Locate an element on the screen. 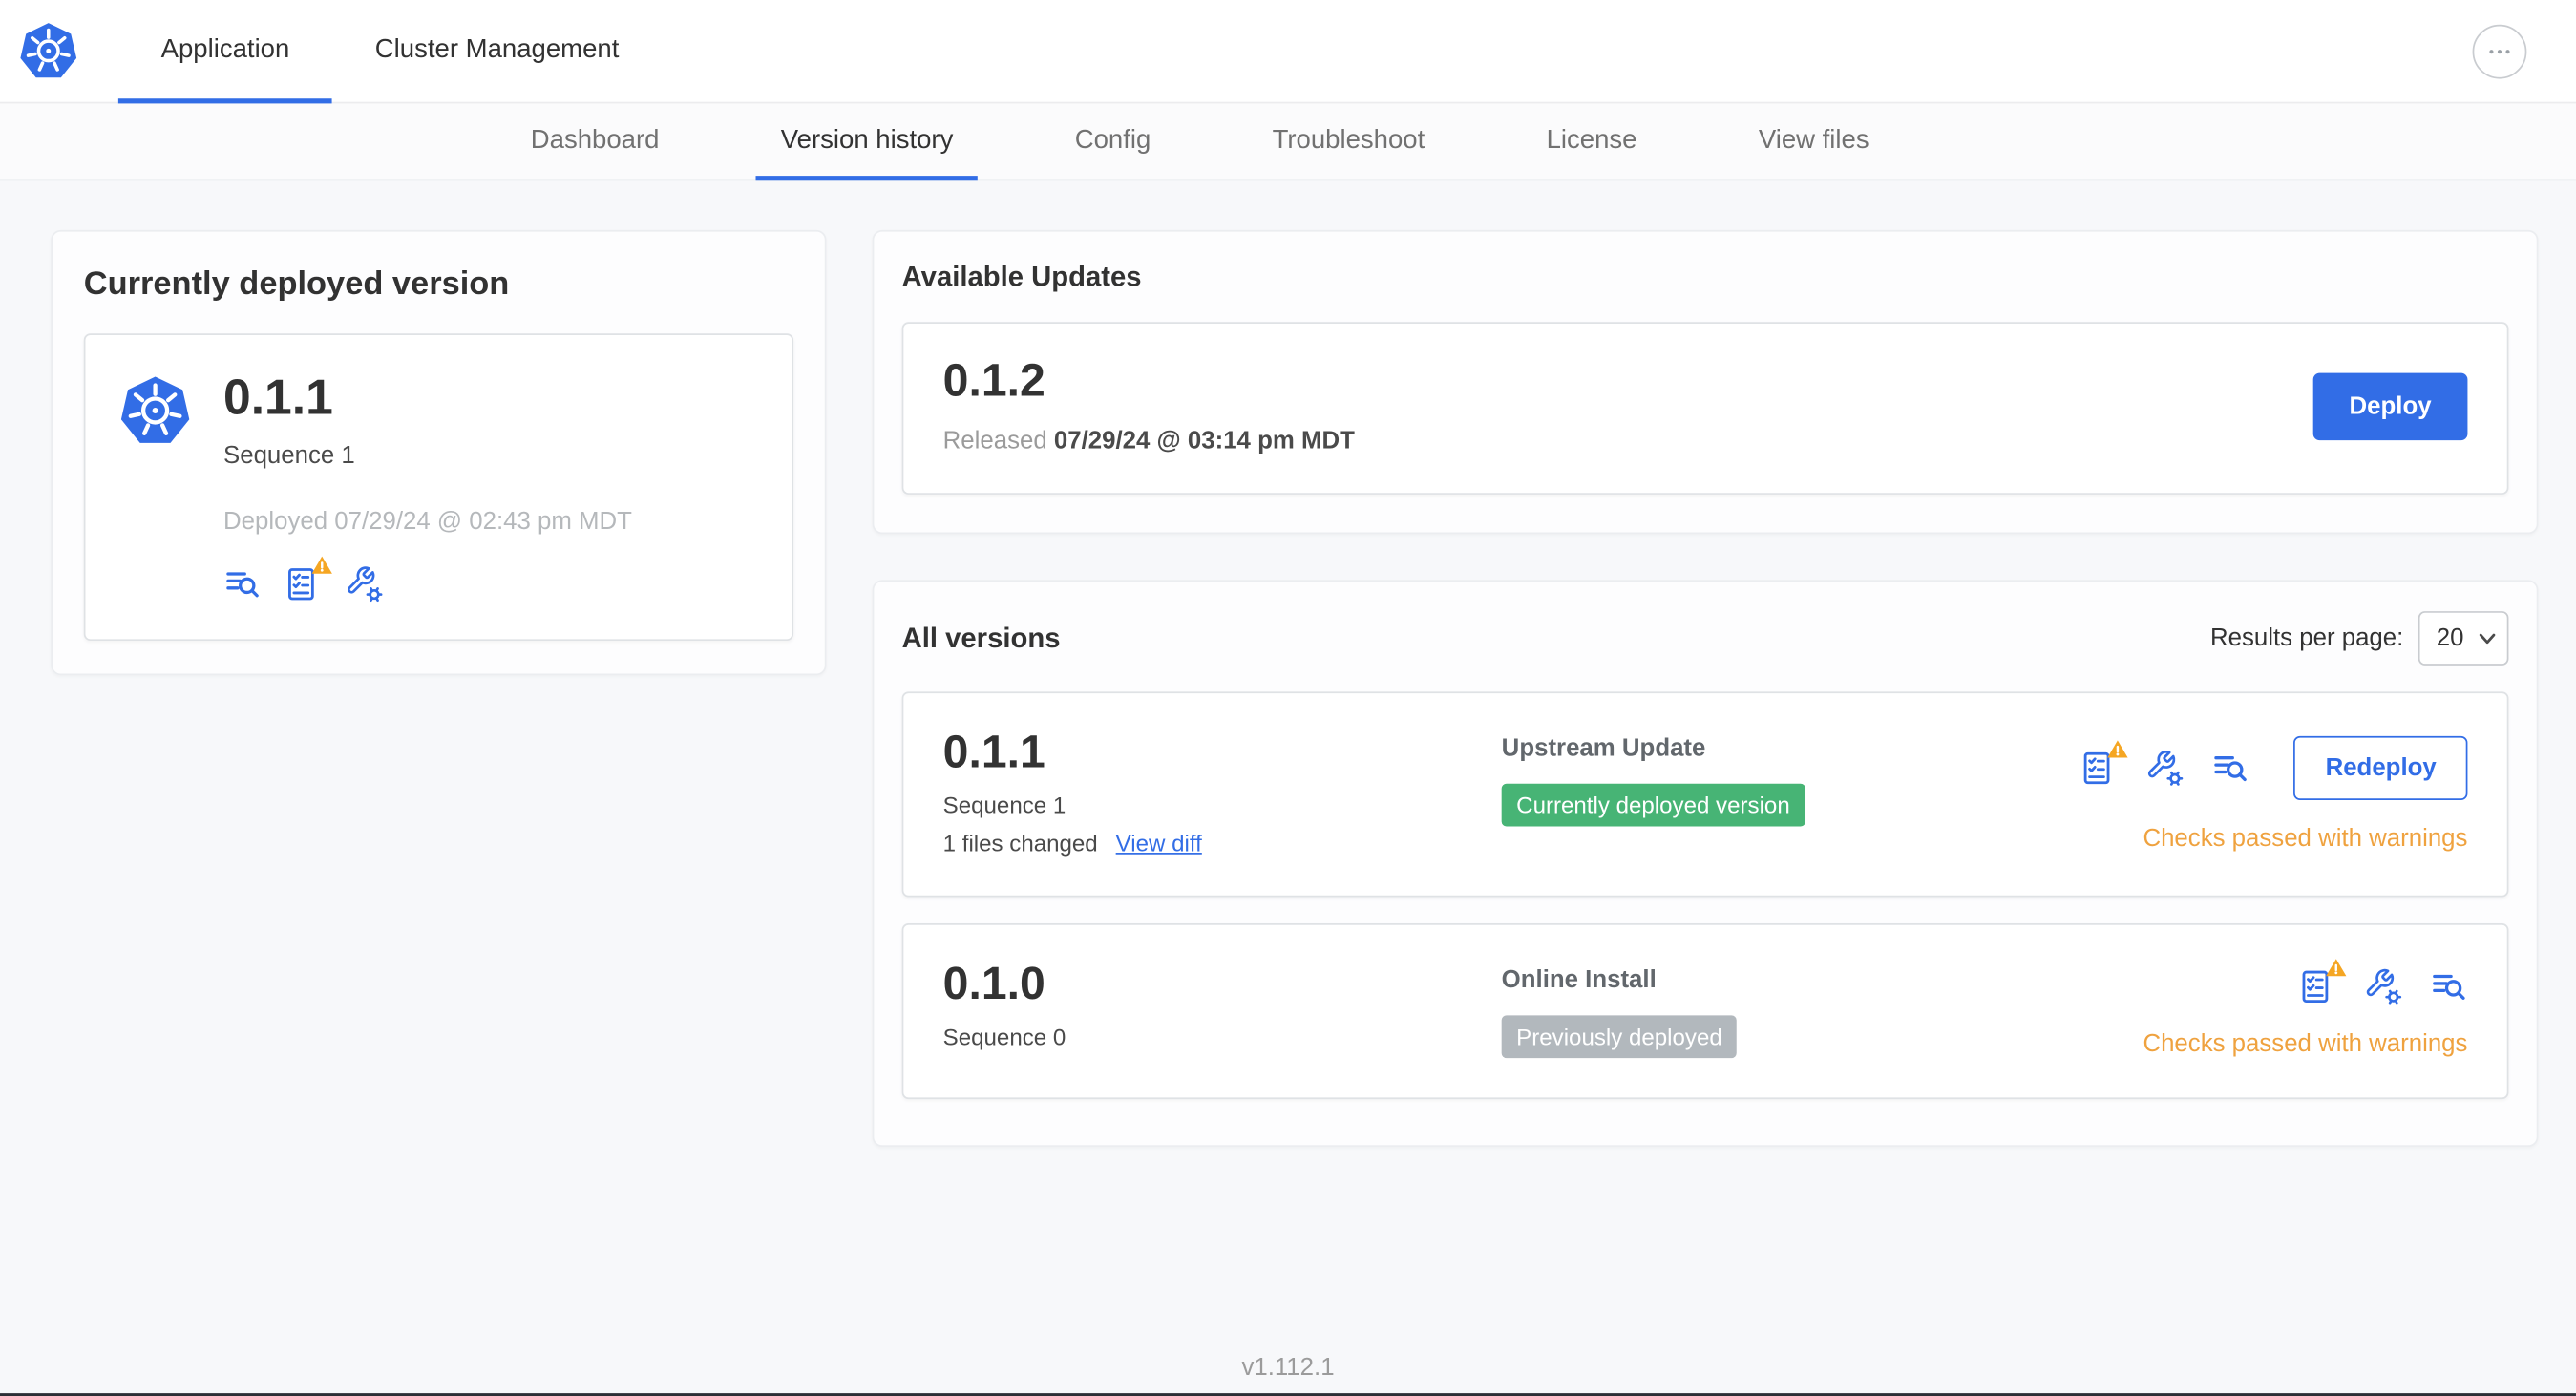 The height and width of the screenshot is (1396, 2576). update-version-number: 0.1.2 is located at coordinates (993, 380).